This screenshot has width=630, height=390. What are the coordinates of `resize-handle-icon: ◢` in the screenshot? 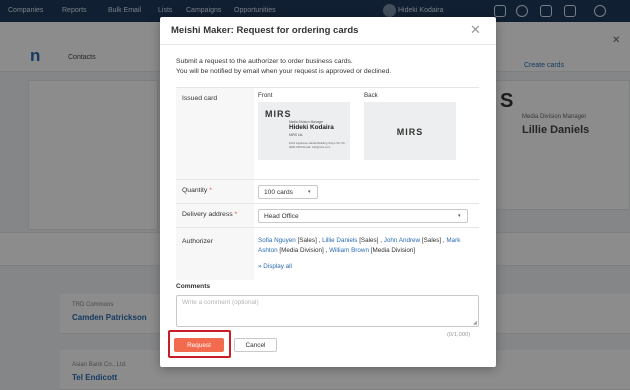 It's located at (475, 323).